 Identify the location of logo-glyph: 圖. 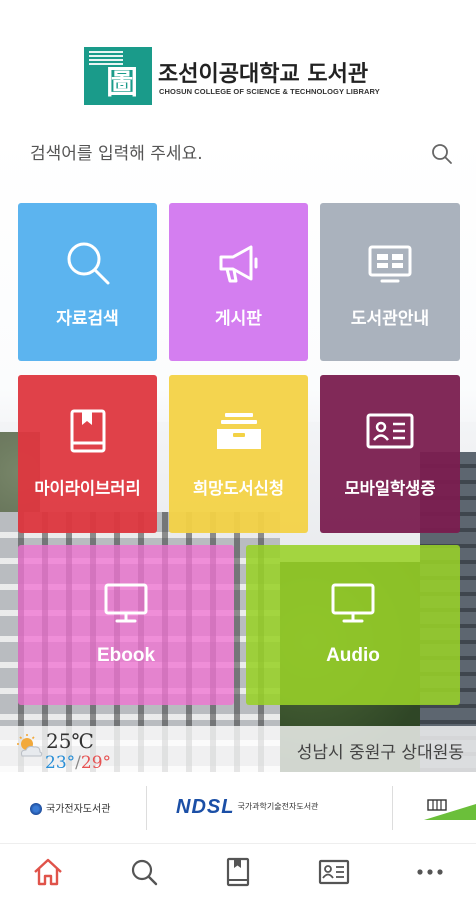
(122, 82).